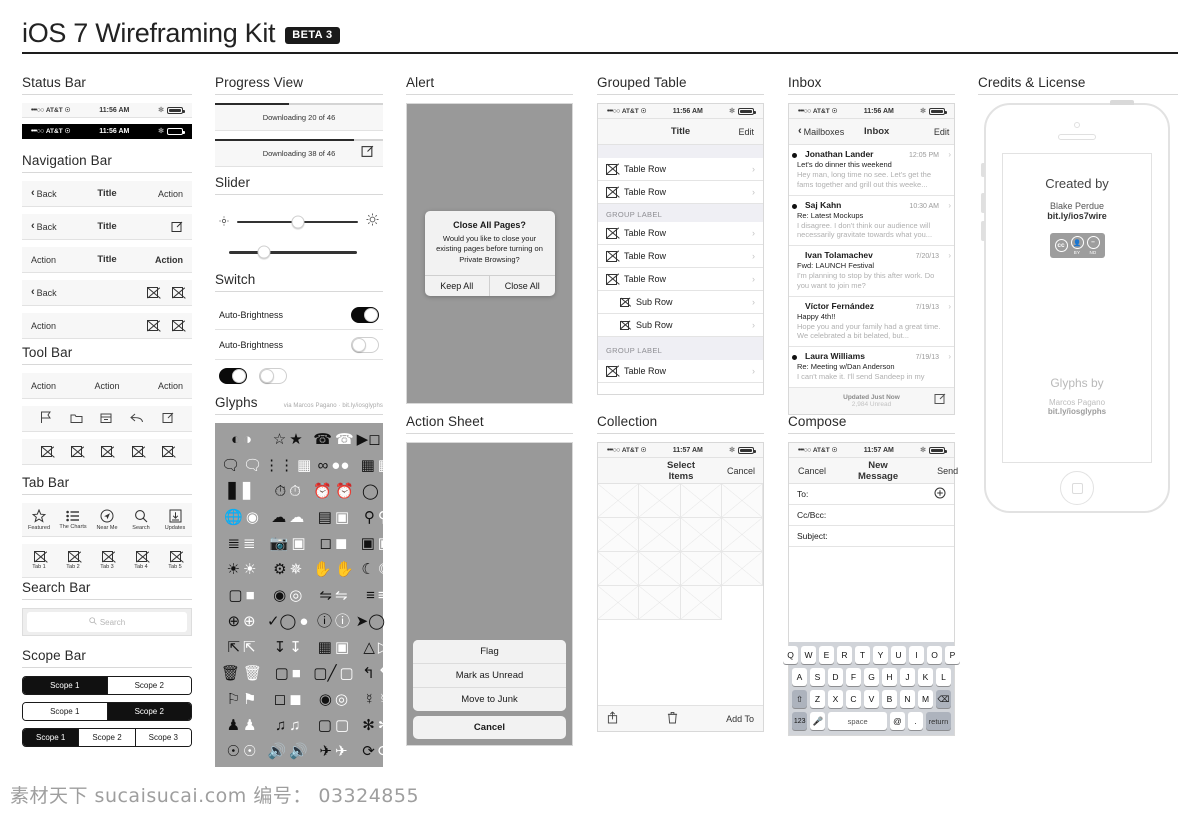  What do you see at coordinates (107, 419) in the screenshot?
I see `toolbar-icons` at bounding box center [107, 419].